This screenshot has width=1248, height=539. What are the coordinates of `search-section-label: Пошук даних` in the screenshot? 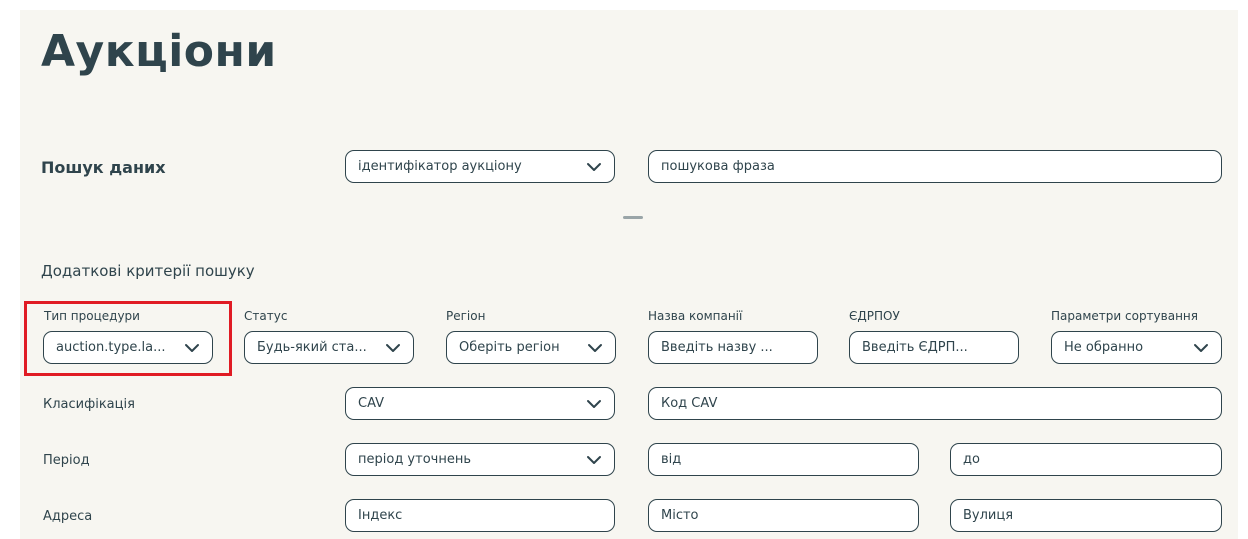 It's located at (103, 167).